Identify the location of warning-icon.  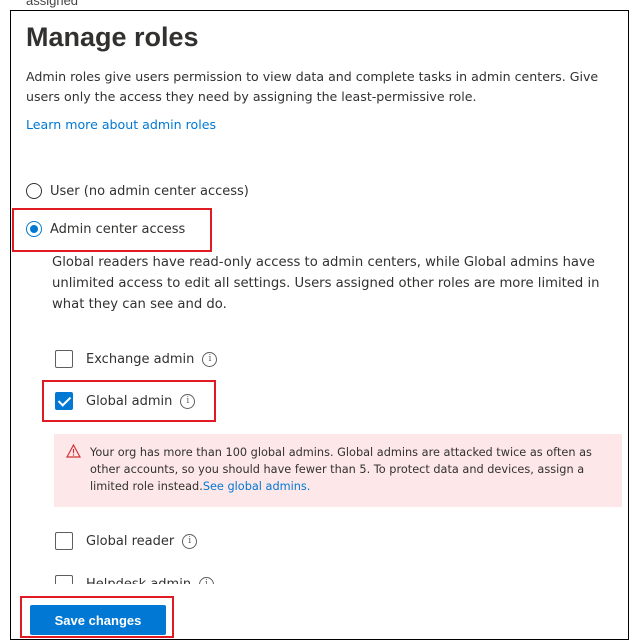
(73, 451).